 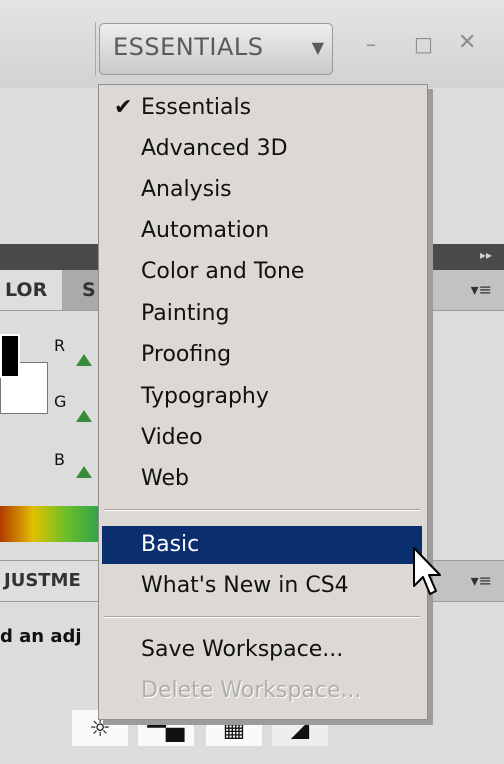 I want to click on menu-item-whats-new-in-cs4: What's New in CS4, so click(x=262, y=586).